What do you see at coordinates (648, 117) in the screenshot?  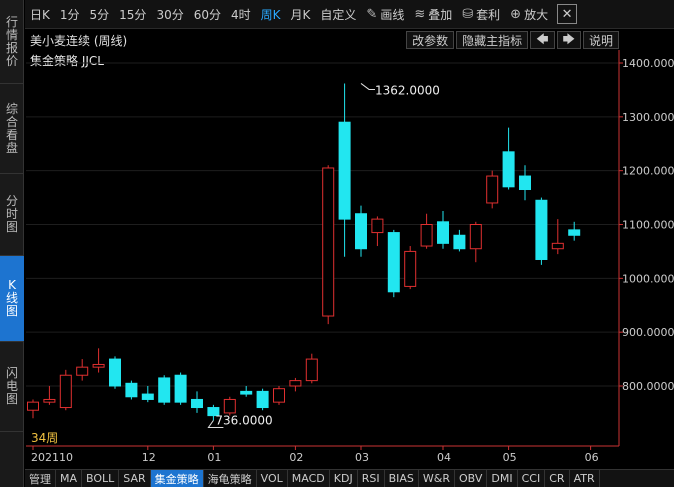 I see `y-tick-label: 1300.0000` at bounding box center [648, 117].